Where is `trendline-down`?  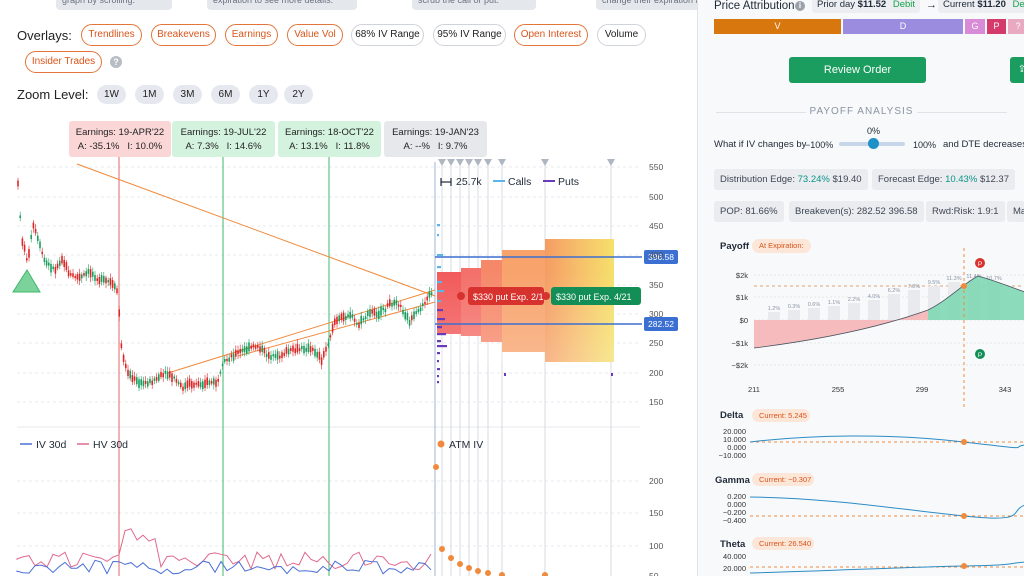
trendline-down is located at coordinates (256, 230).